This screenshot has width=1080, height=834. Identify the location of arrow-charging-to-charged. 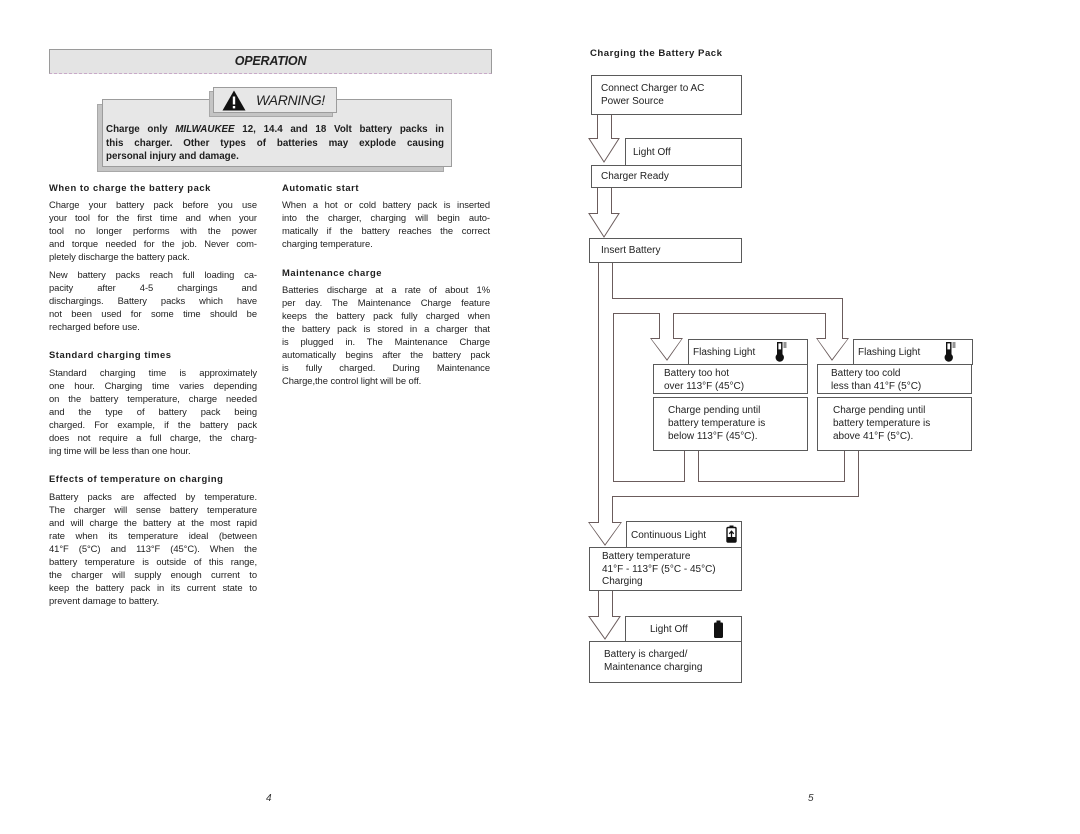
(604, 615).